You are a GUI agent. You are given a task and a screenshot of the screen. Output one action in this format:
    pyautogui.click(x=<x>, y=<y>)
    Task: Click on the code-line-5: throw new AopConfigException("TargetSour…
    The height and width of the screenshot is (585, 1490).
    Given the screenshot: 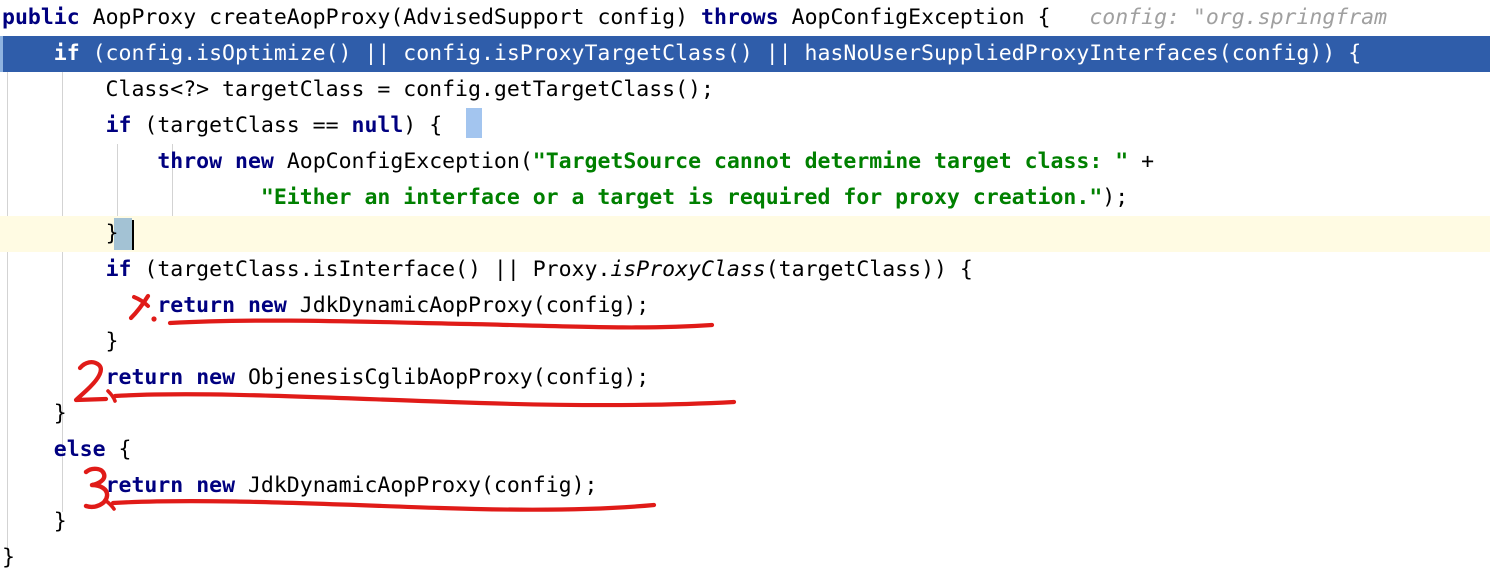 What is the action you would take?
    pyautogui.click(x=745, y=162)
    